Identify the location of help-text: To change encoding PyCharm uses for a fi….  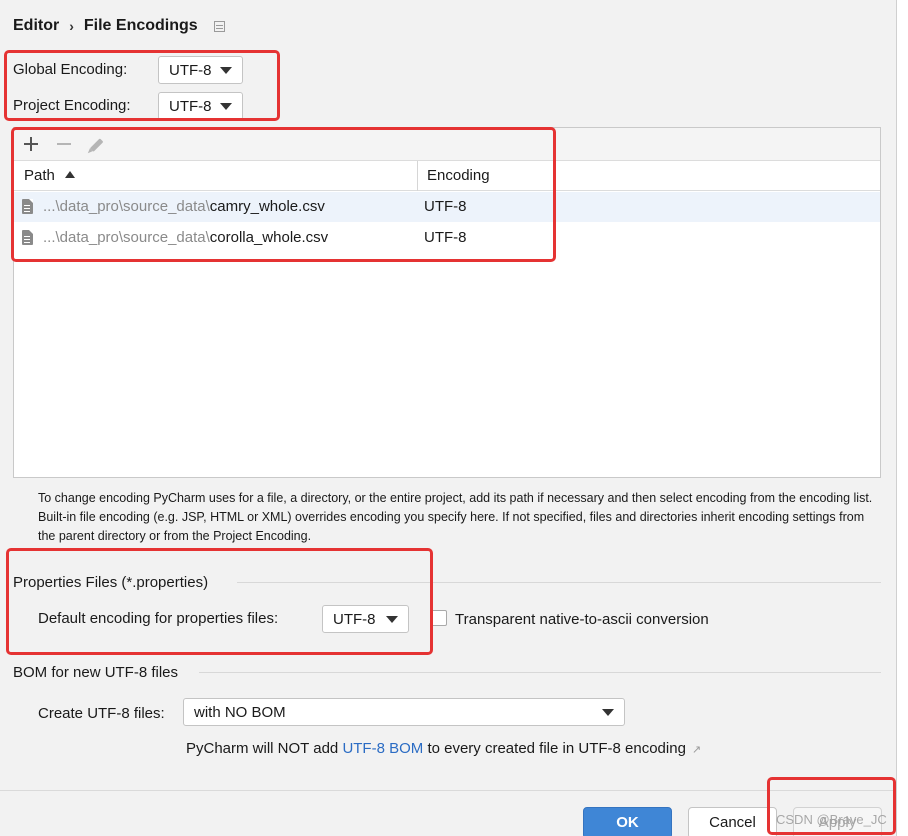
(455, 517).